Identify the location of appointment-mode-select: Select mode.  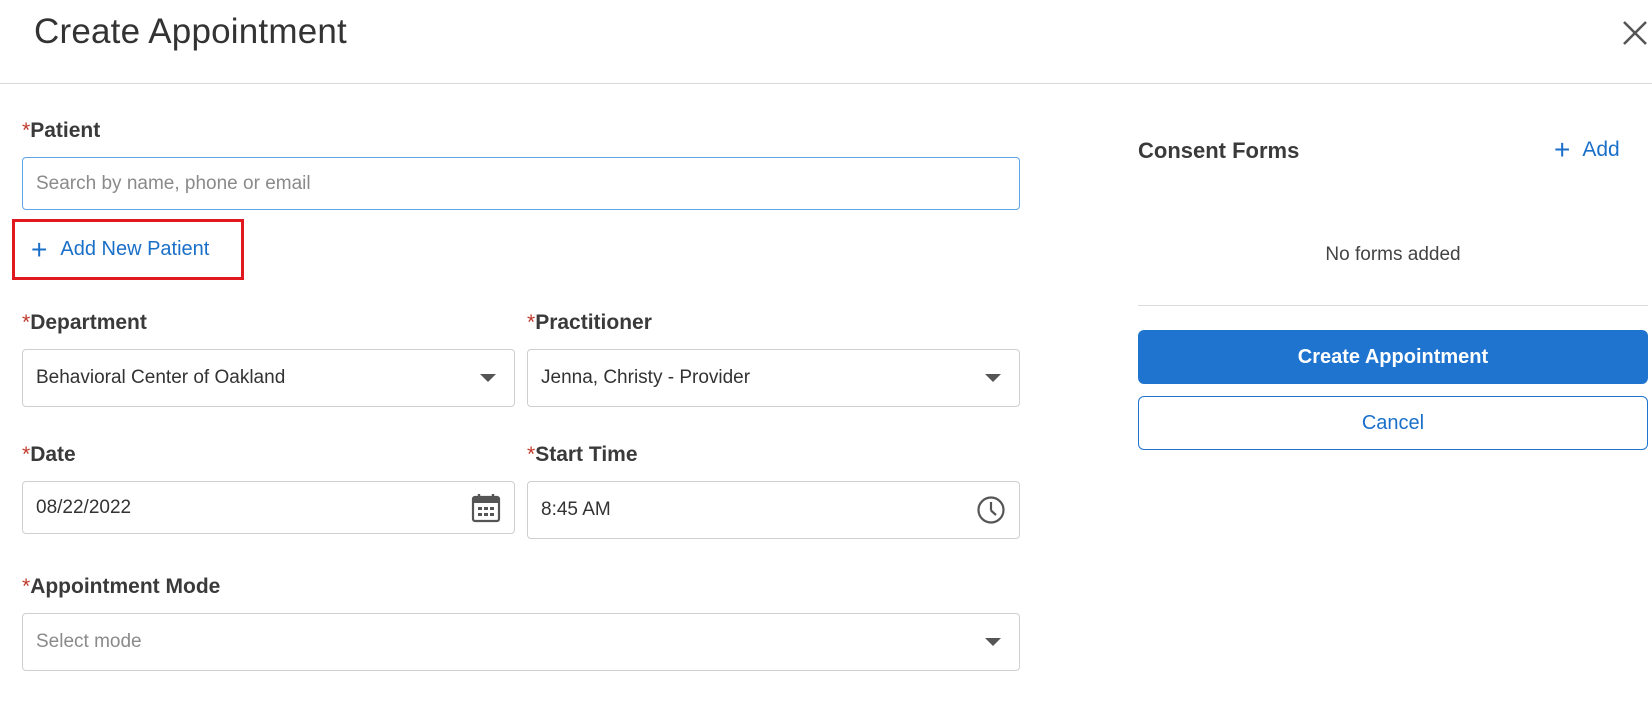
(521, 642).